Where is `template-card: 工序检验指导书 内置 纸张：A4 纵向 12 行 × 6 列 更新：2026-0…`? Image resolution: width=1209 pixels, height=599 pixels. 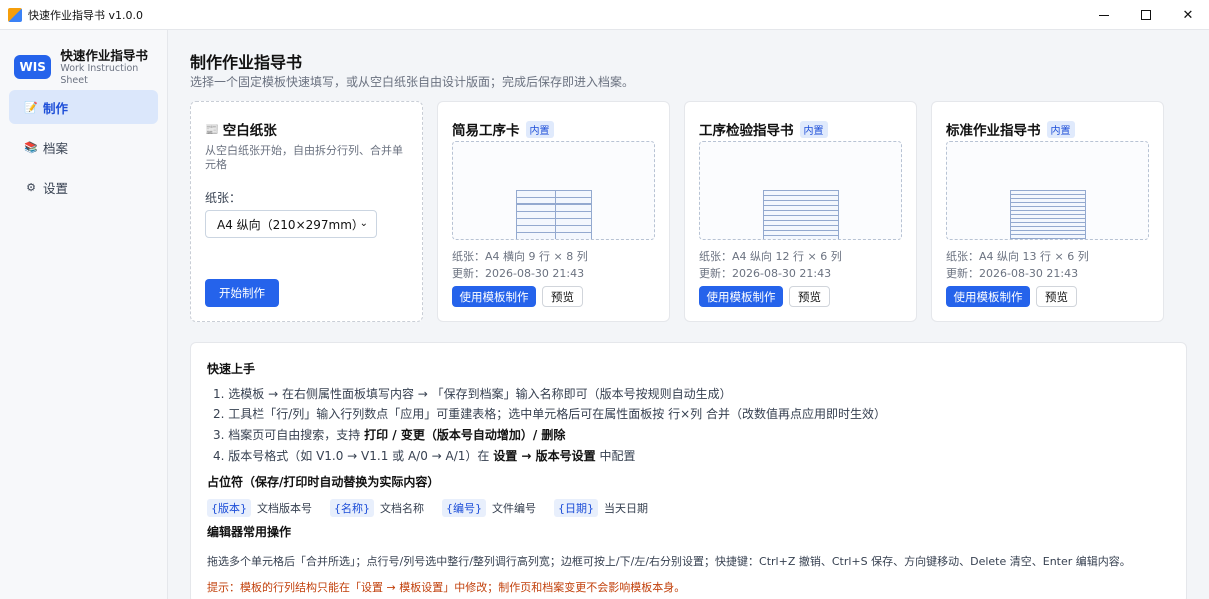 template-card: 工序检验指导书 内置 纸张：A4 纵向 12 行 × 6 列 更新：2026-0… is located at coordinates (800, 211).